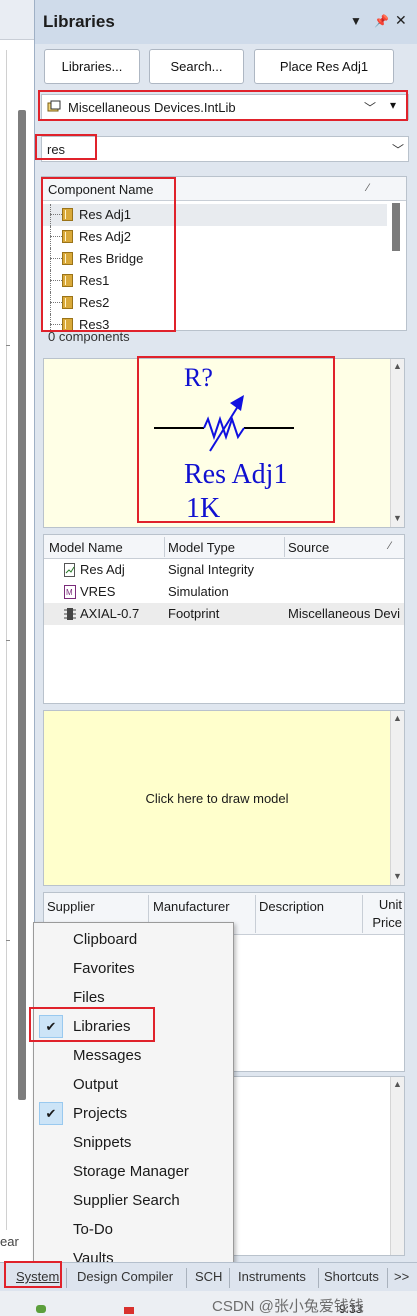 The image size is (417, 1316). What do you see at coordinates (393, 105) in the screenshot?
I see `more-options-icon: ▾` at bounding box center [393, 105].